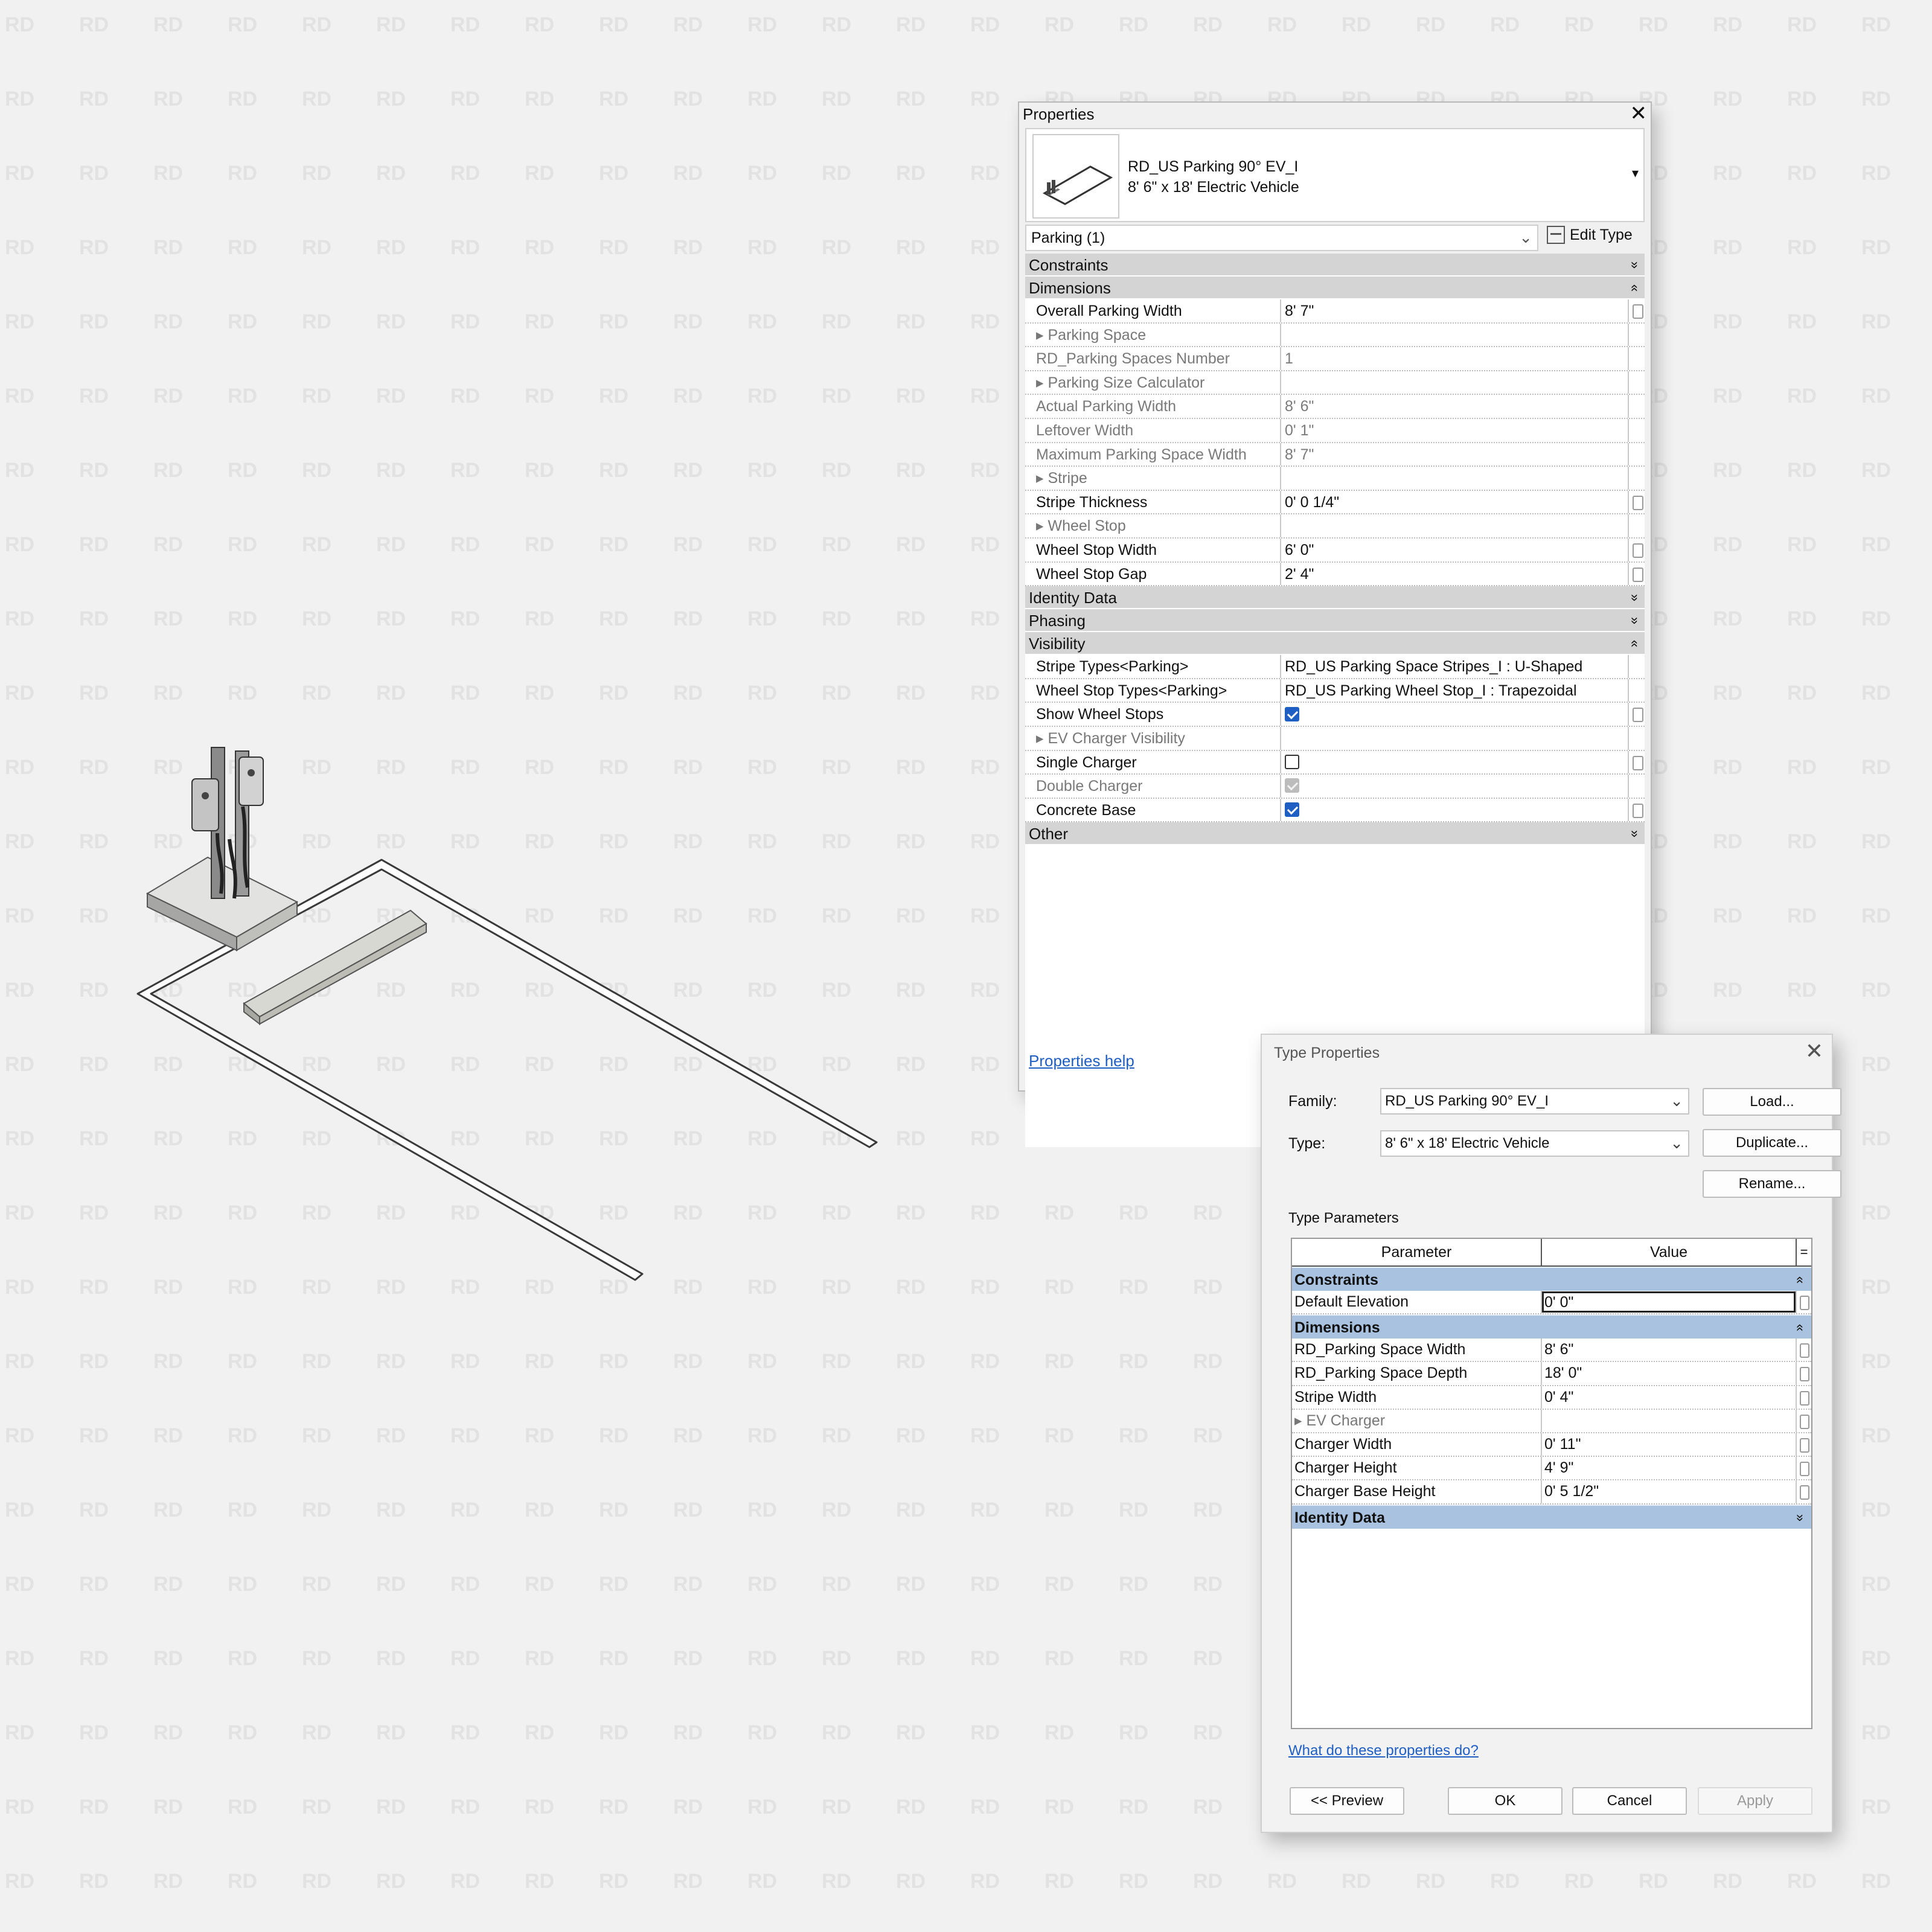 This screenshot has width=1932, height=1932. I want to click on chevron-down-icon: ▾, so click(1635, 173).